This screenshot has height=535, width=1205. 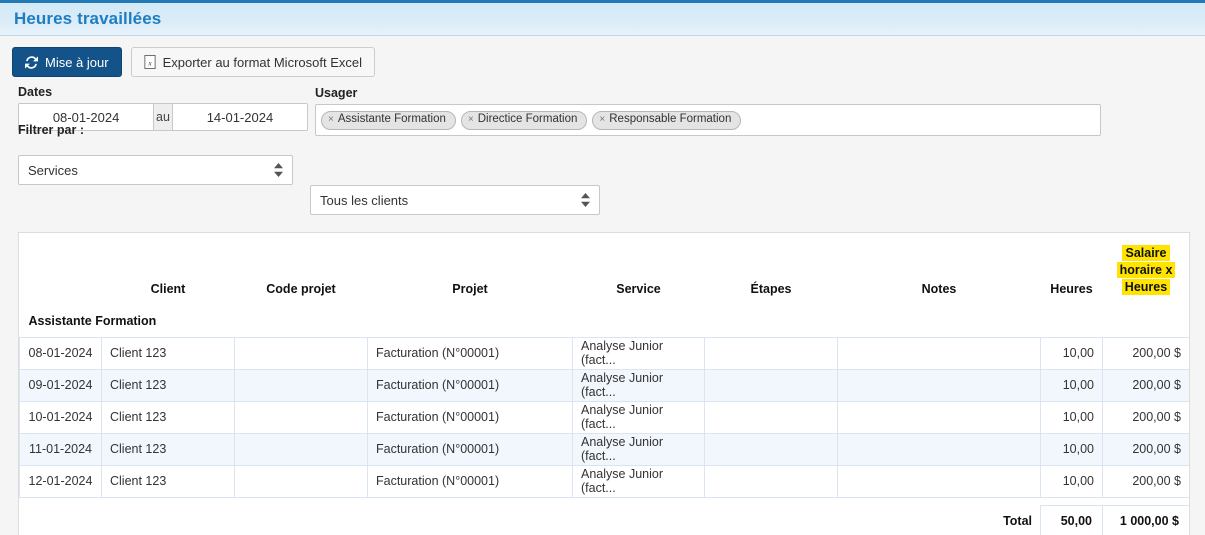 I want to click on refresh-icon, so click(x=31, y=62).